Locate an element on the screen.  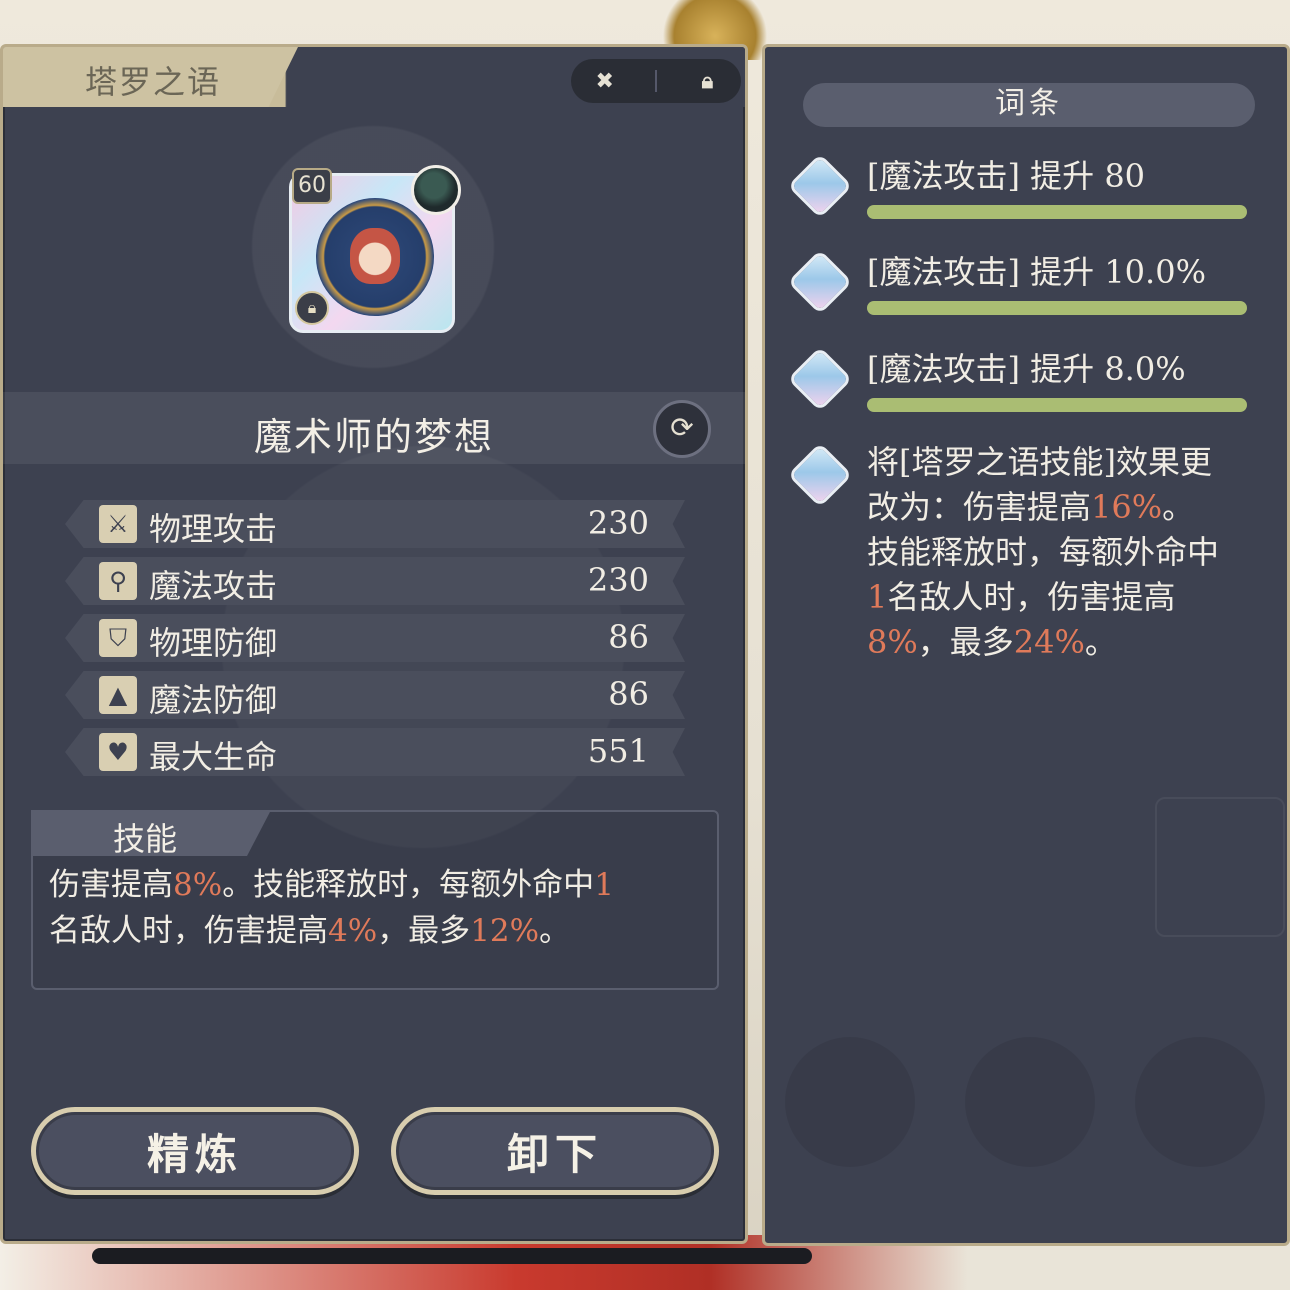
discard-icon: ✖ is located at coordinates (605, 81).